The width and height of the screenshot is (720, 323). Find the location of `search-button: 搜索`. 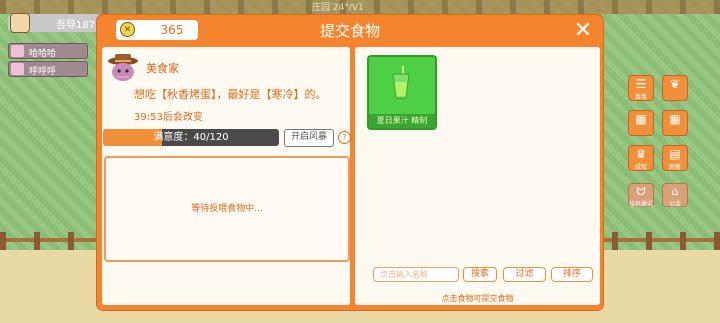

search-button: 搜索 is located at coordinates (480, 274).